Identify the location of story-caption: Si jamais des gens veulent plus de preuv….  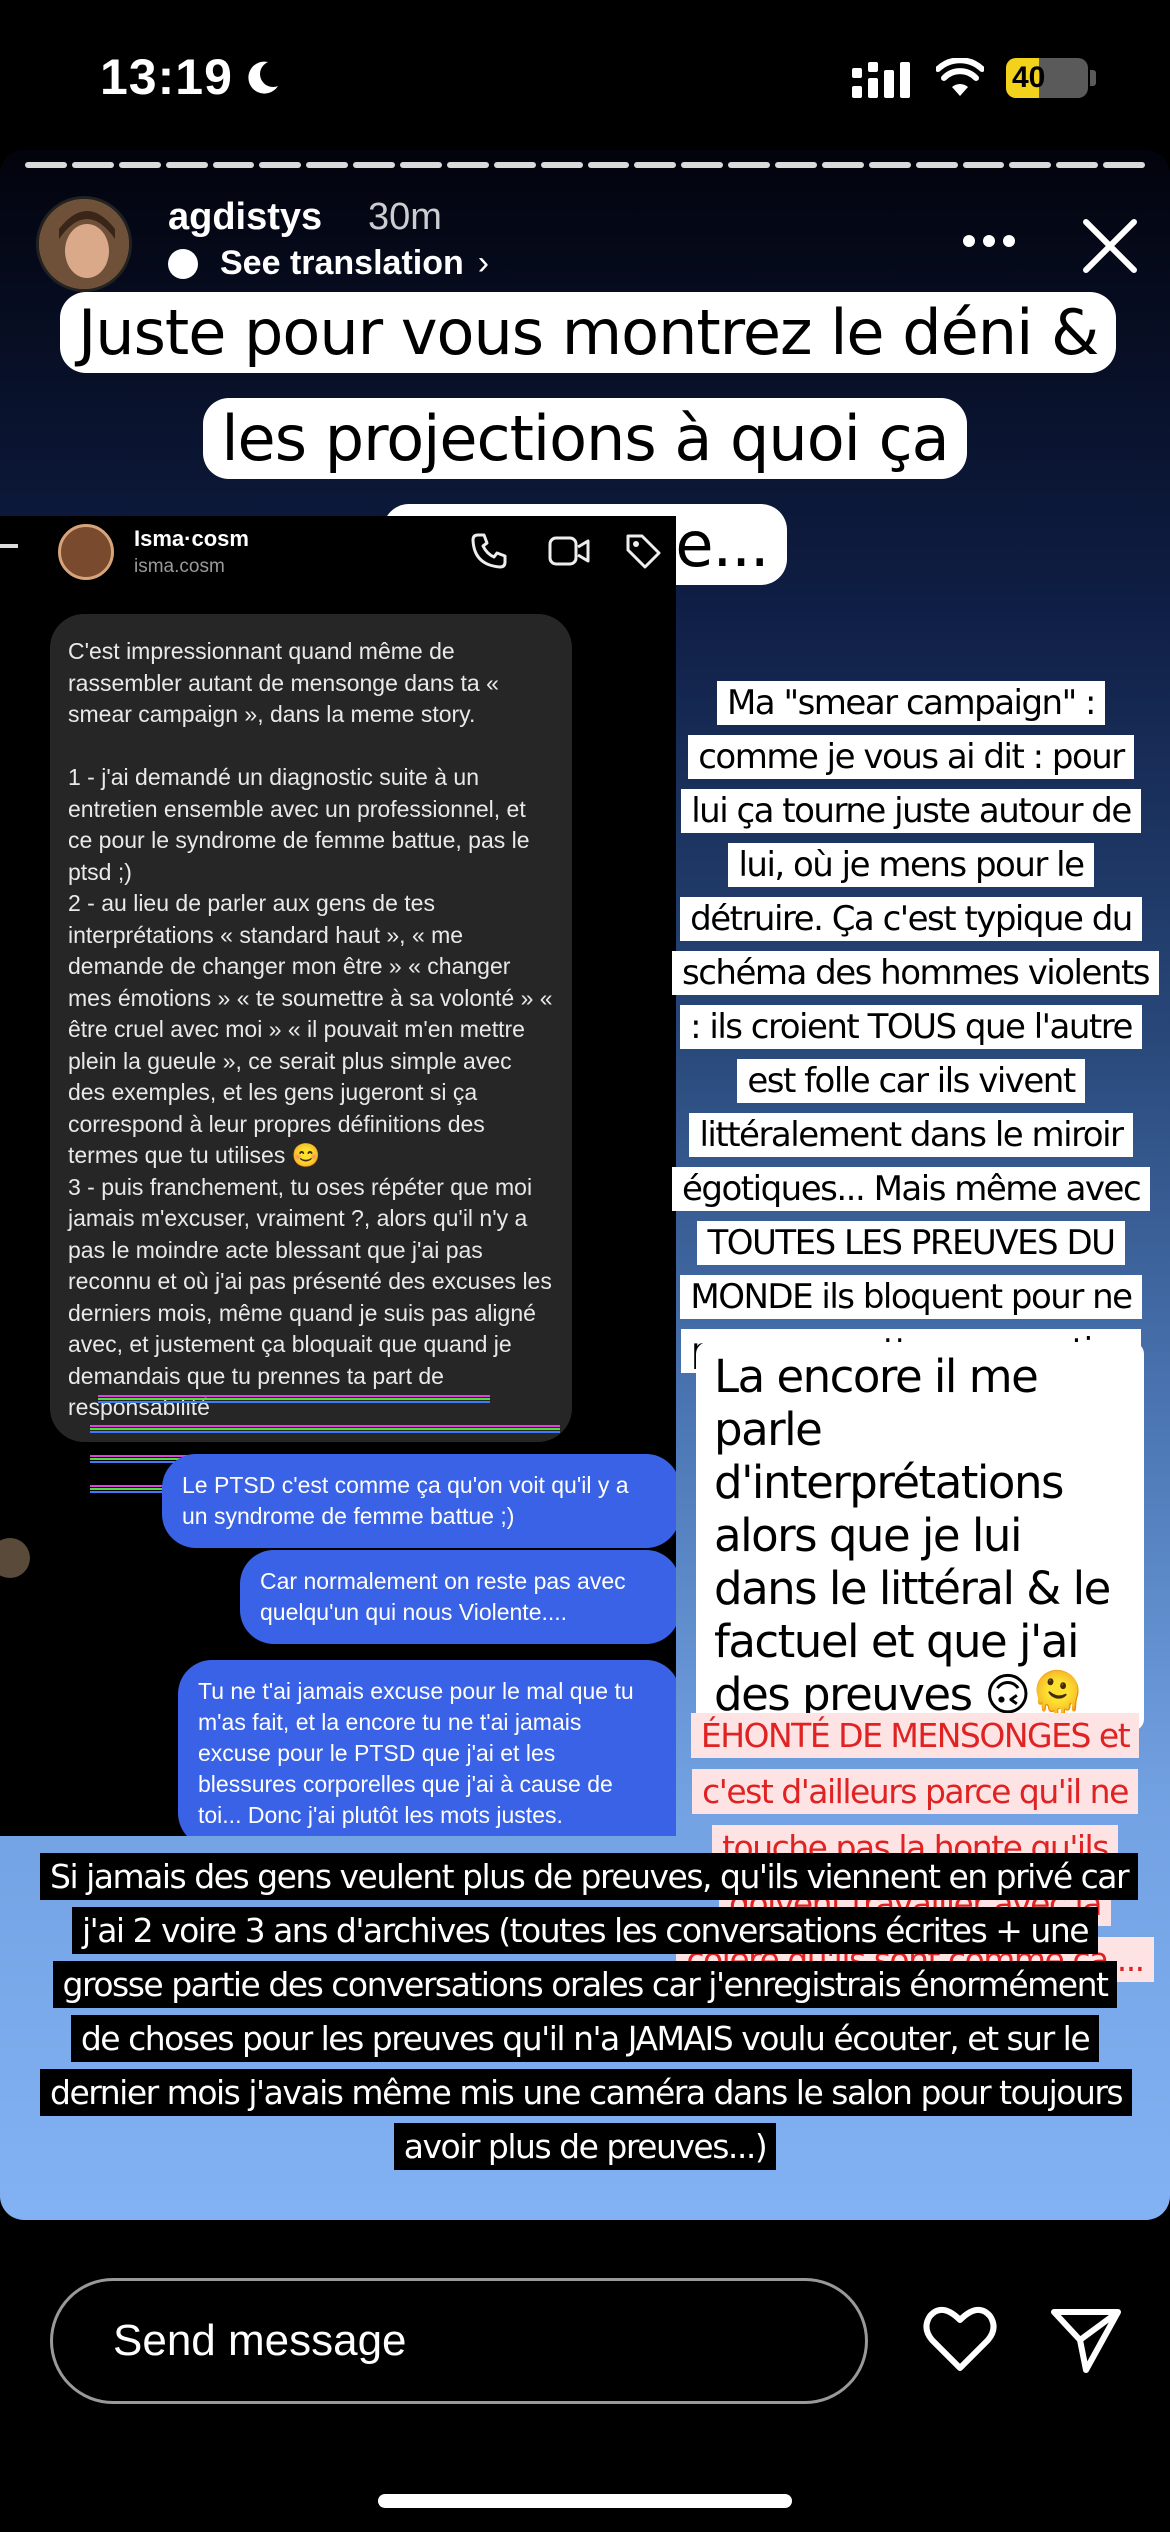
(589, 2012).